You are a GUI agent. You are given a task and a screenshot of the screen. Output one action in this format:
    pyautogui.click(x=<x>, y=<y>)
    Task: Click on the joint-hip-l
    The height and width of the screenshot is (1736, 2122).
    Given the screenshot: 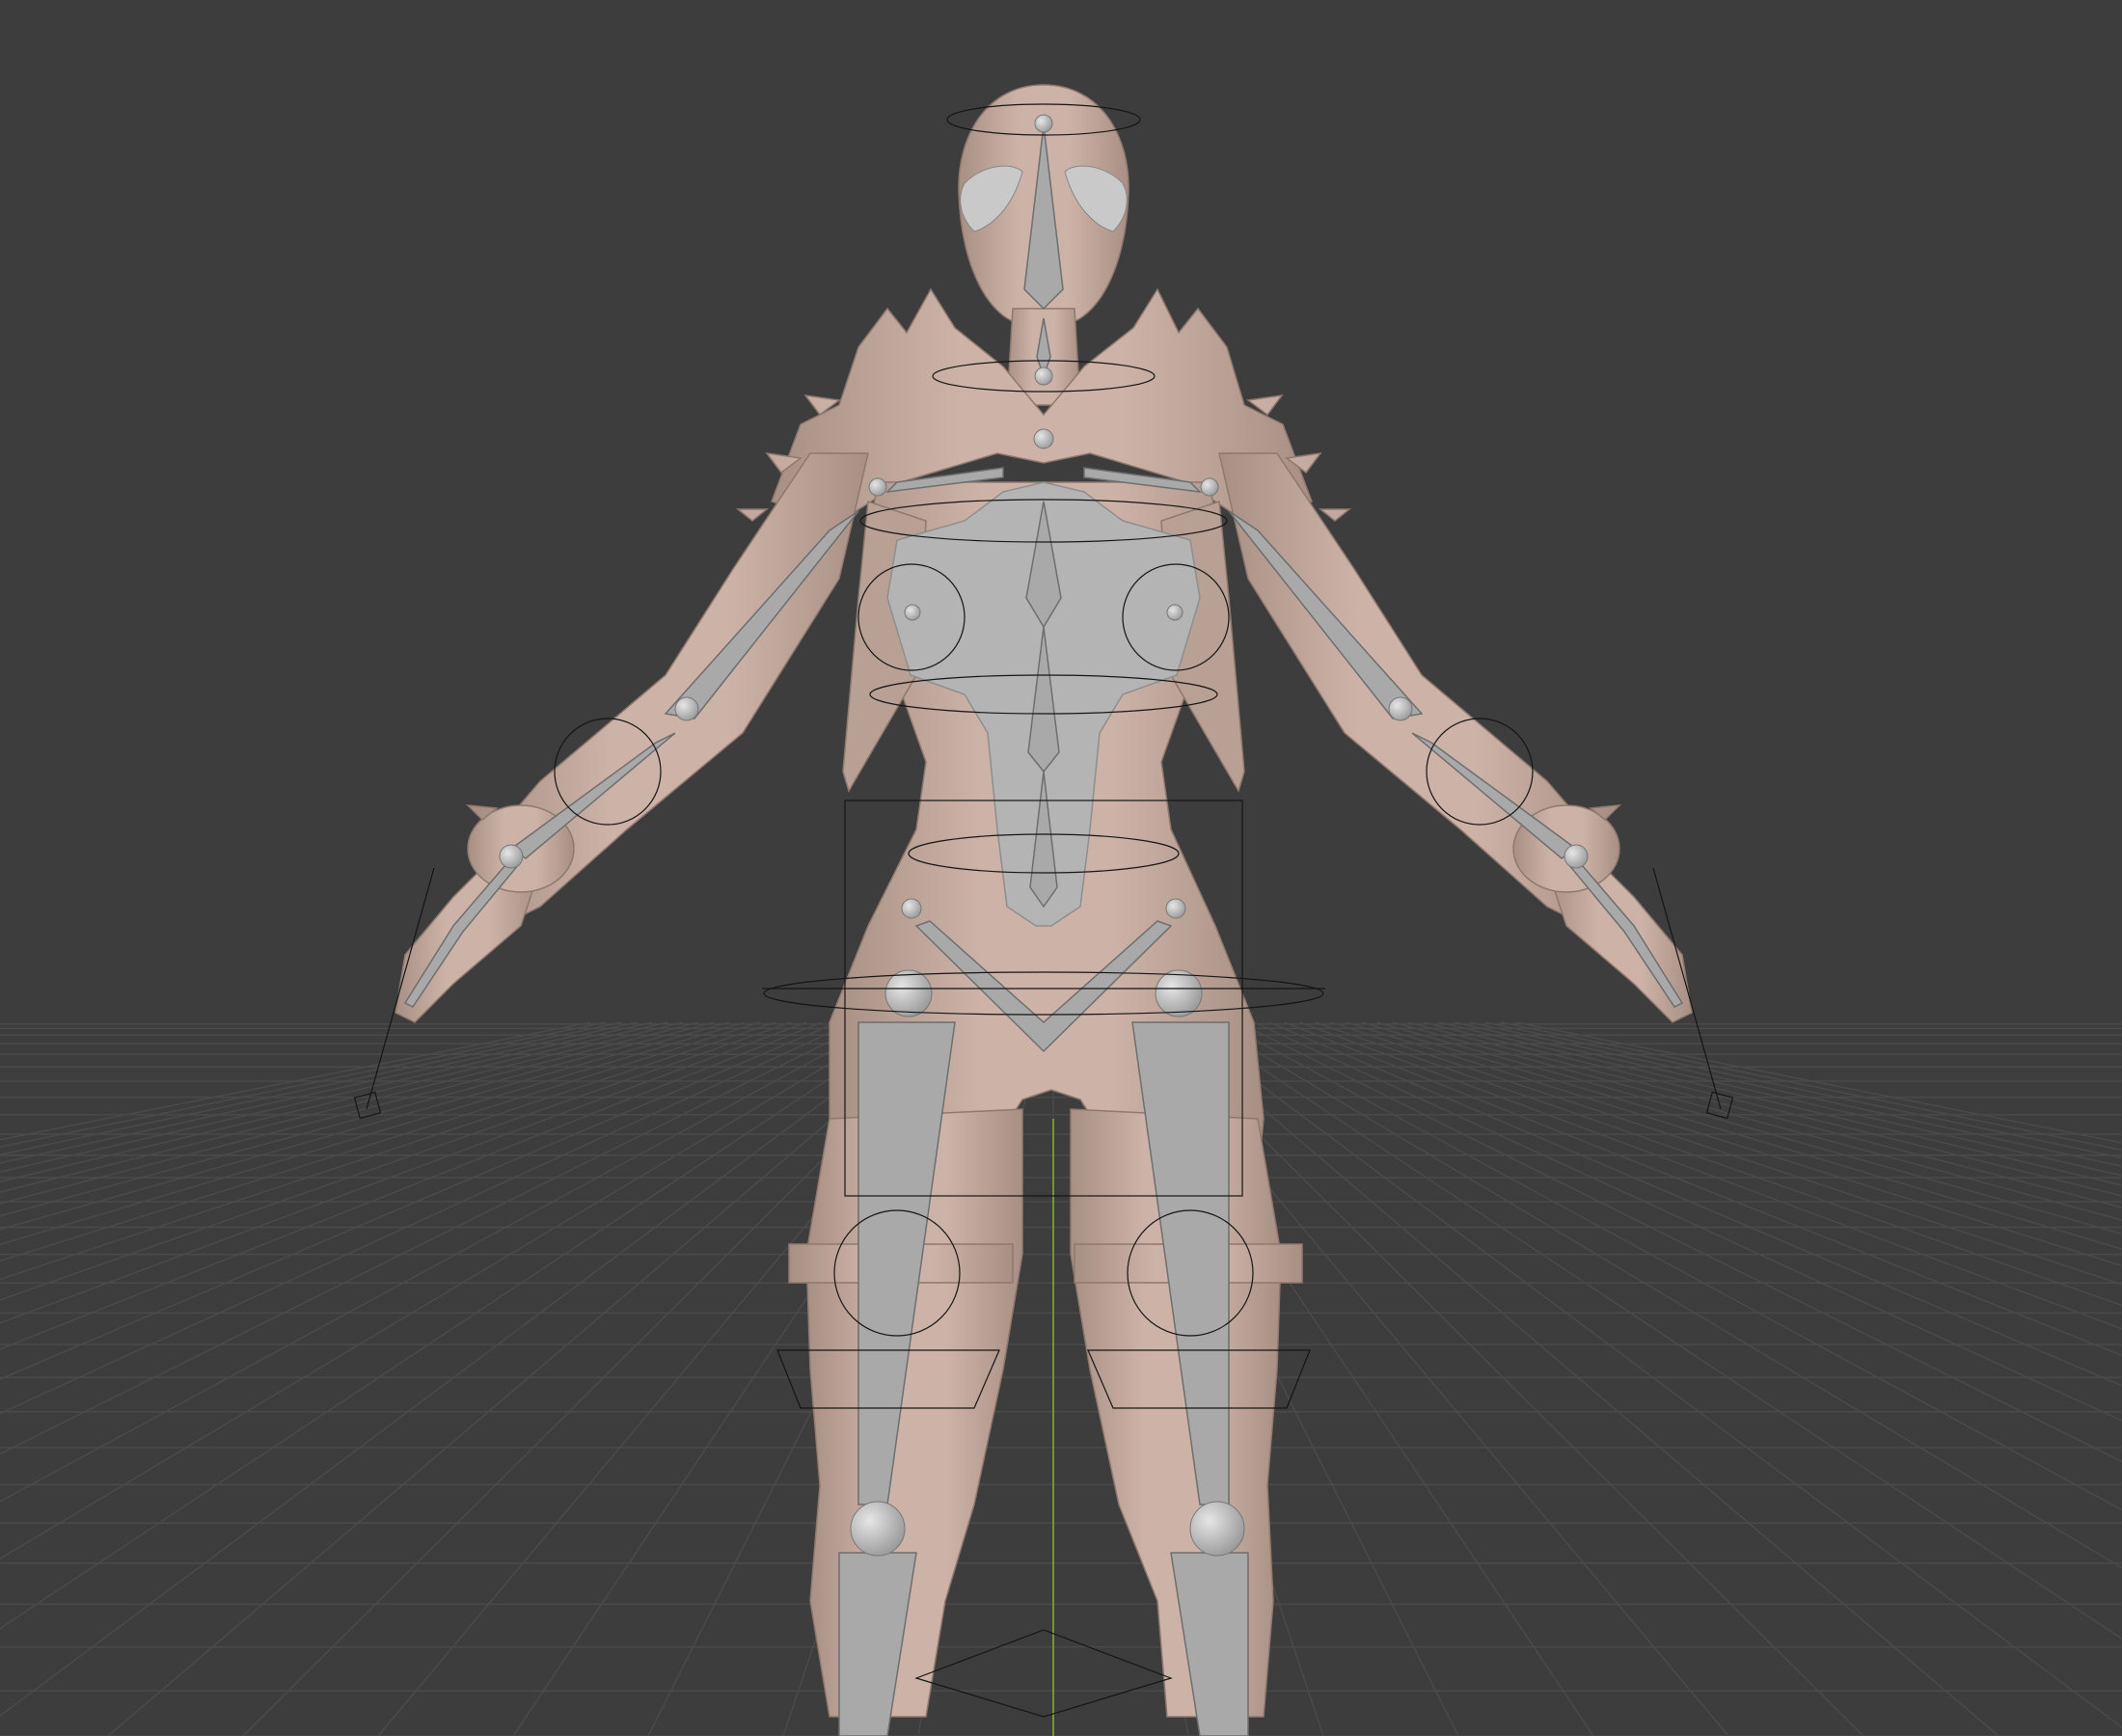 What is the action you would take?
    pyautogui.click(x=909, y=993)
    